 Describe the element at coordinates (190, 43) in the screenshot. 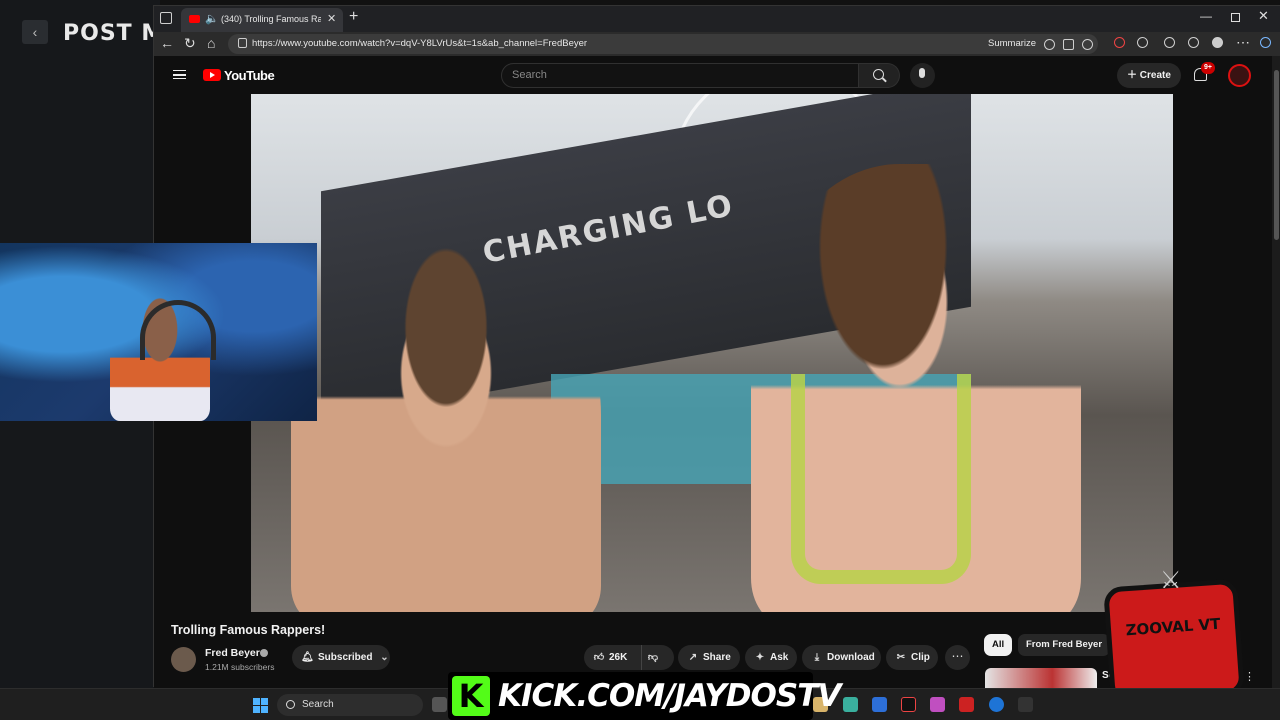

I see `reload-icon: ↻` at that location.